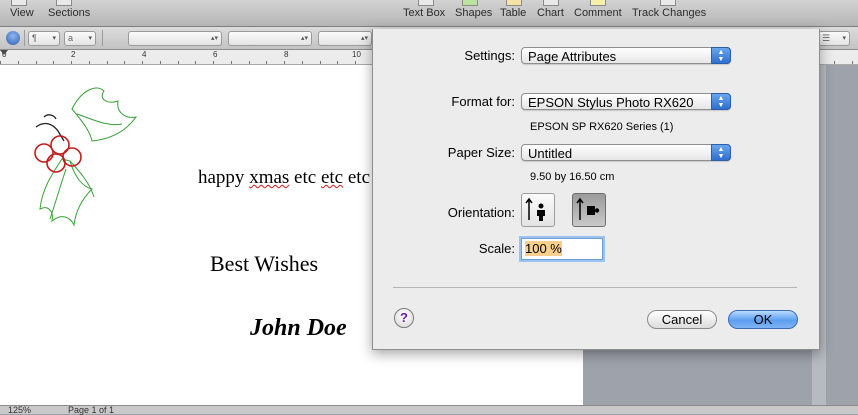 This screenshot has height=415, width=858. What do you see at coordinates (668, 3) in the screenshot?
I see `track-changes-icon` at bounding box center [668, 3].